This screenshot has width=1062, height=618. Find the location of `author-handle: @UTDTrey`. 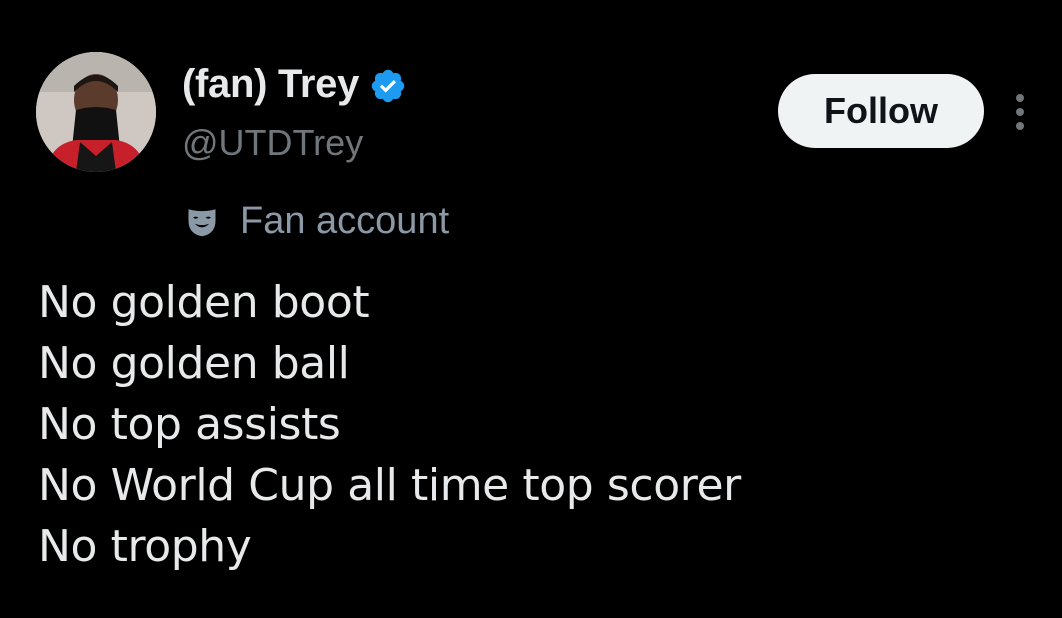

author-handle: @UTDTrey is located at coordinates (272, 143).